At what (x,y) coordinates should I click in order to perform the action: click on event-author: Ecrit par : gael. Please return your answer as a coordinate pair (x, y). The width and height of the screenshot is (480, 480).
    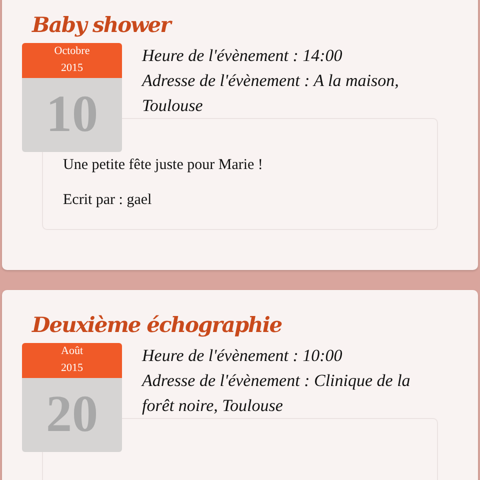
    Looking at the image, I should click on (108, 200).